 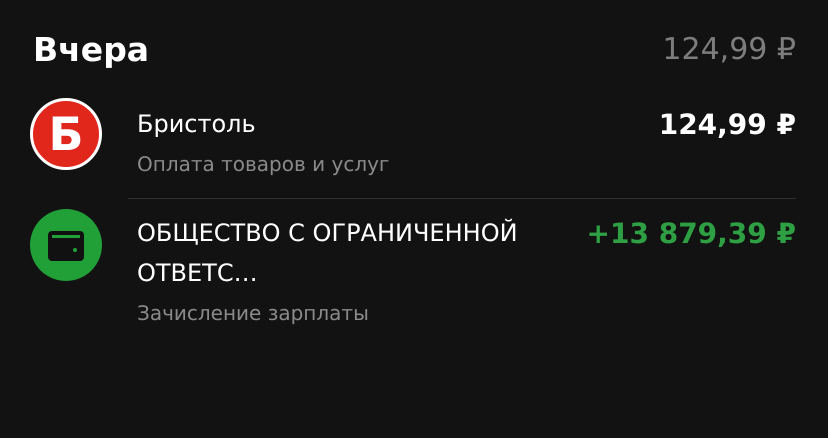 What do you see at coordinates (66, 134) in the screenshot?
I see `store-logo: Б` at bounding box center [66, 134].